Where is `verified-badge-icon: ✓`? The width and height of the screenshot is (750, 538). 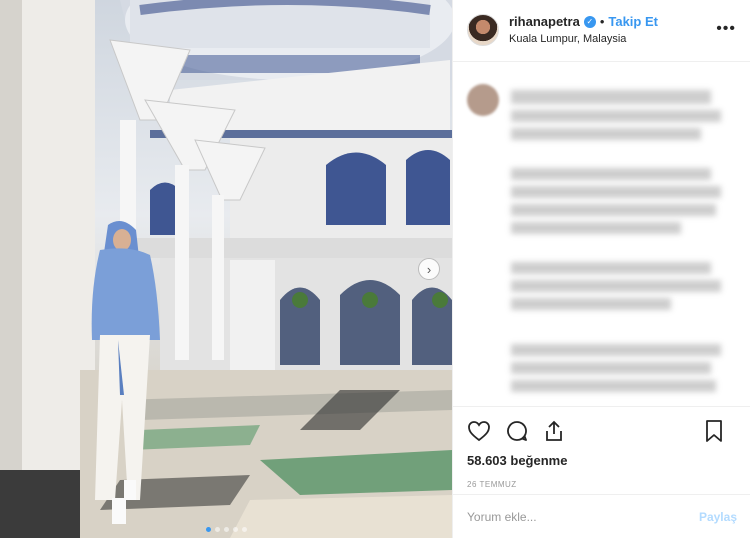
verified-badge-icon: ✓ is located at coordinates (589, 21).